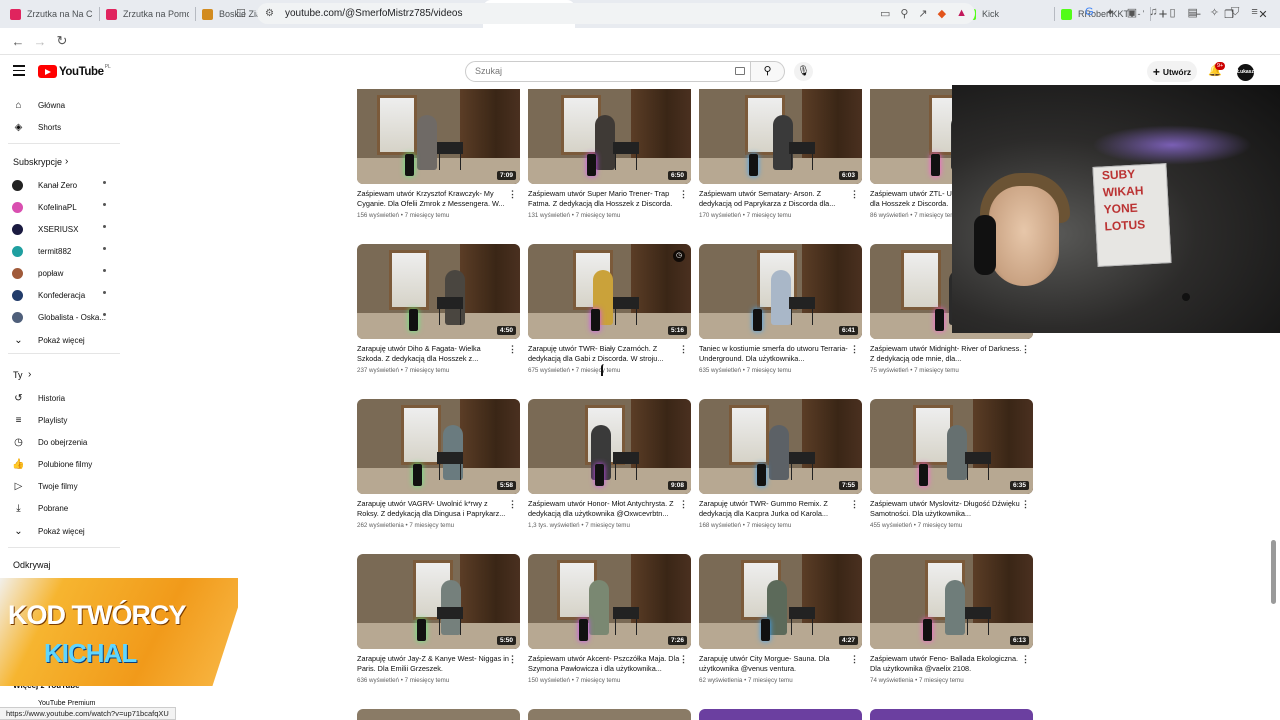  What do you see at coordinates (19, 70) in the screenshot?
I see `hamburger-menu-icon` at bounding box center [19, 70].